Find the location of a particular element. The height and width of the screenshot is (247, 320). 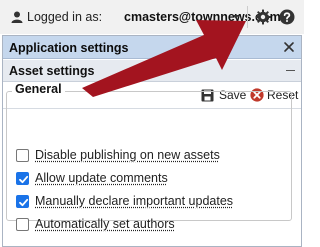

general-legend: General is located at coordinates (38, 89).